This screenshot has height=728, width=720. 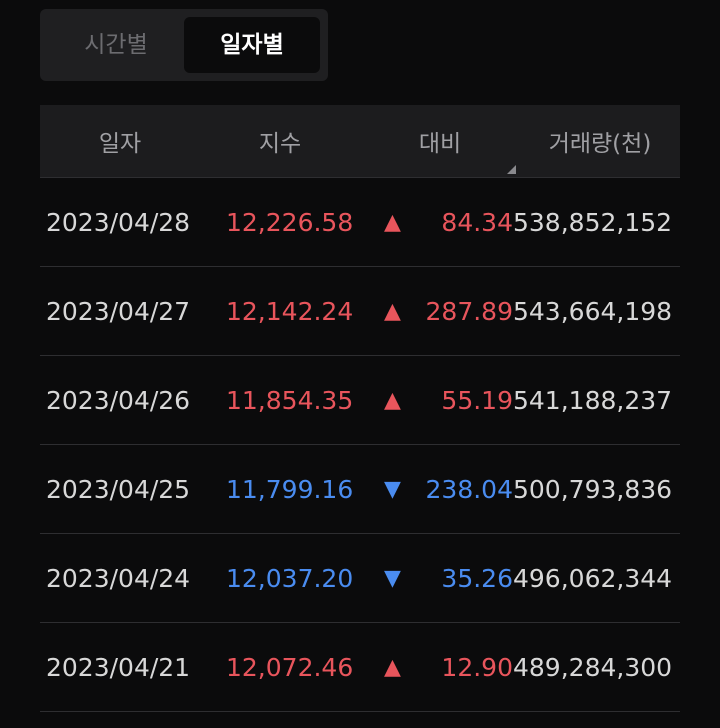 What do you see at coordinates (477, 667) in the screenshot?
I see `diff-cell: 12.90` at bounding box center [477, 667].